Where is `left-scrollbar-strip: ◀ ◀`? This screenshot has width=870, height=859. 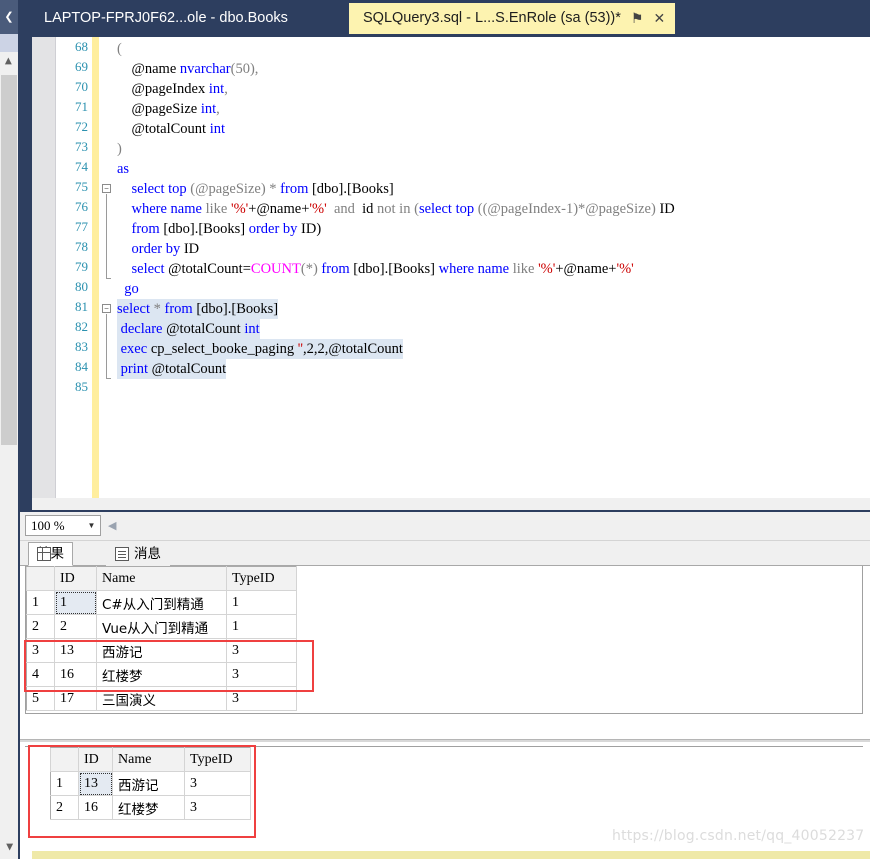
left-scrollbar-strip: ◀ ◀ is located at coordinates (9, 429).